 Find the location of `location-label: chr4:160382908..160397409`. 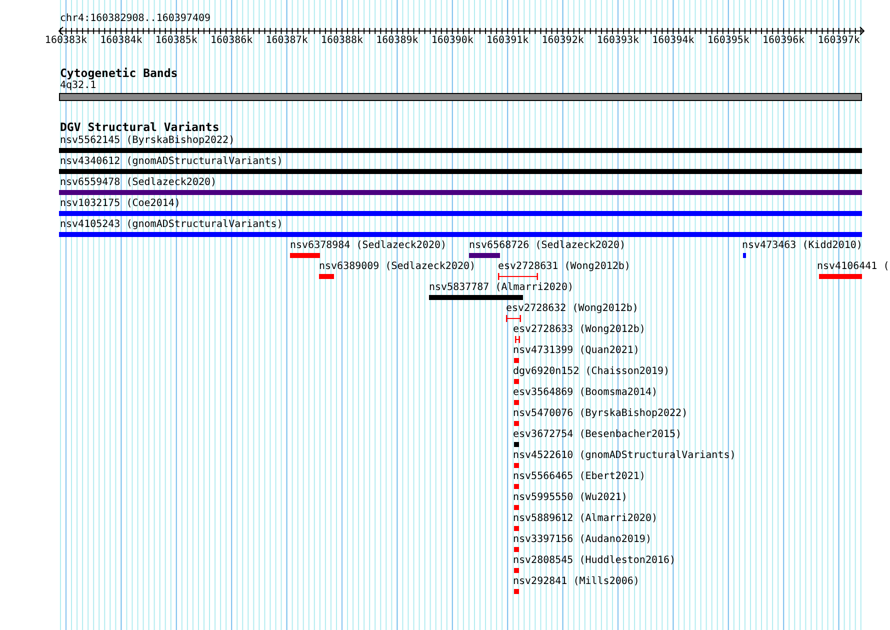

location-label: chr4:160382908..160397409 is located at coordinates (135, 19).